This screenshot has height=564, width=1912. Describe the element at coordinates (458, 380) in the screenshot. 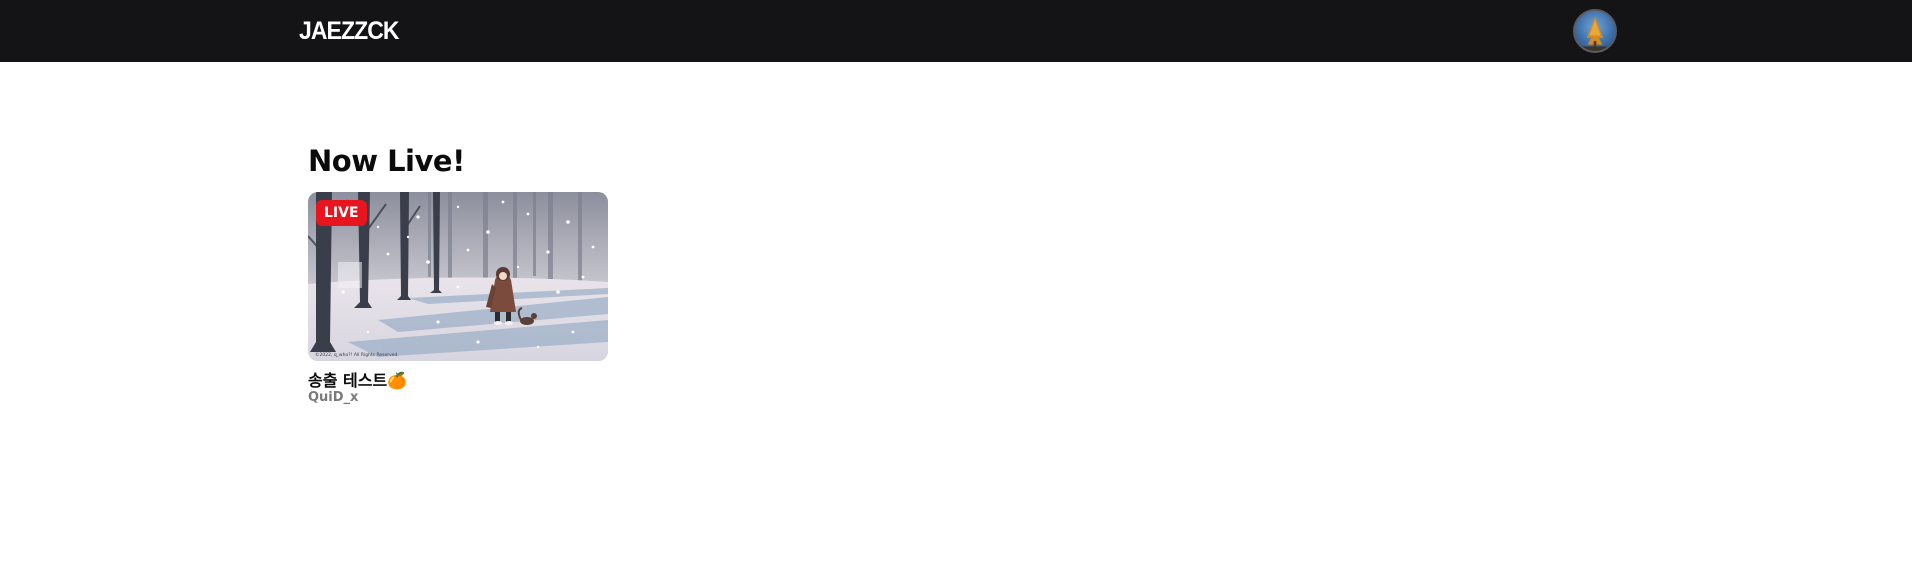

I see `stream-title: 송출 테스트🍊` at that location.